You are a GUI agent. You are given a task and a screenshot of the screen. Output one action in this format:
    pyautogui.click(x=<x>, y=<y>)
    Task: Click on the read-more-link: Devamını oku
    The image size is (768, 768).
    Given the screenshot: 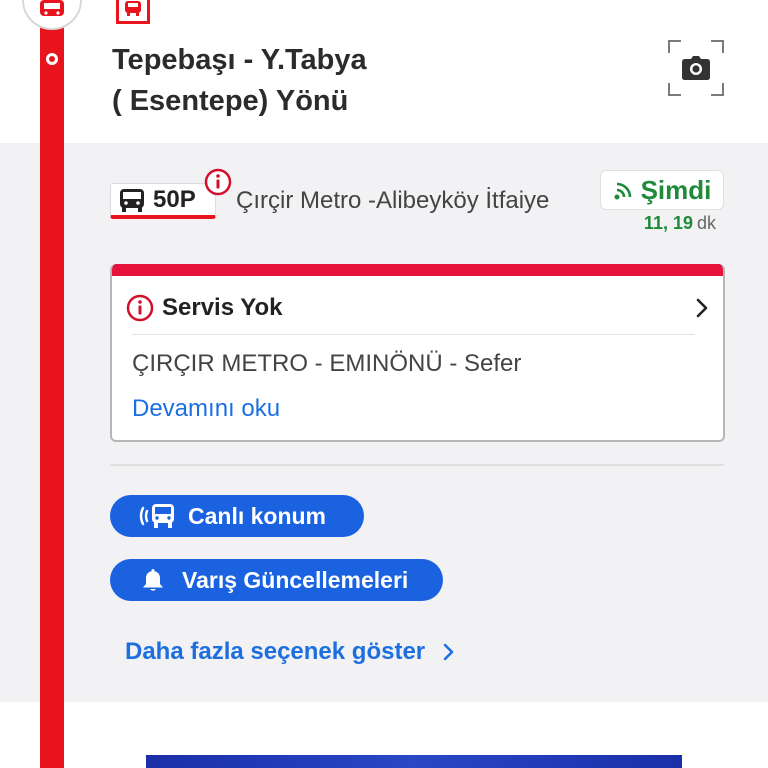 What is the action you would take?
    pyautogui.click(x=206, y=409)
    